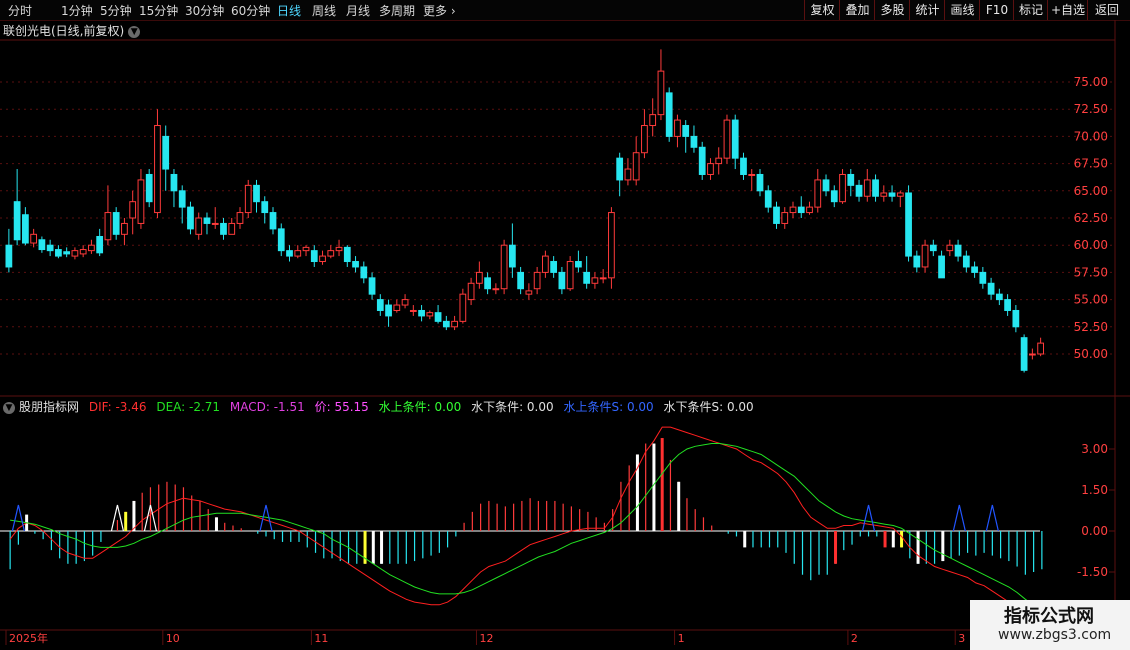  What do you see at coordinates (173, 638) in the screenshot?
I see `date-label: 10` at bounding box center [173, 638].